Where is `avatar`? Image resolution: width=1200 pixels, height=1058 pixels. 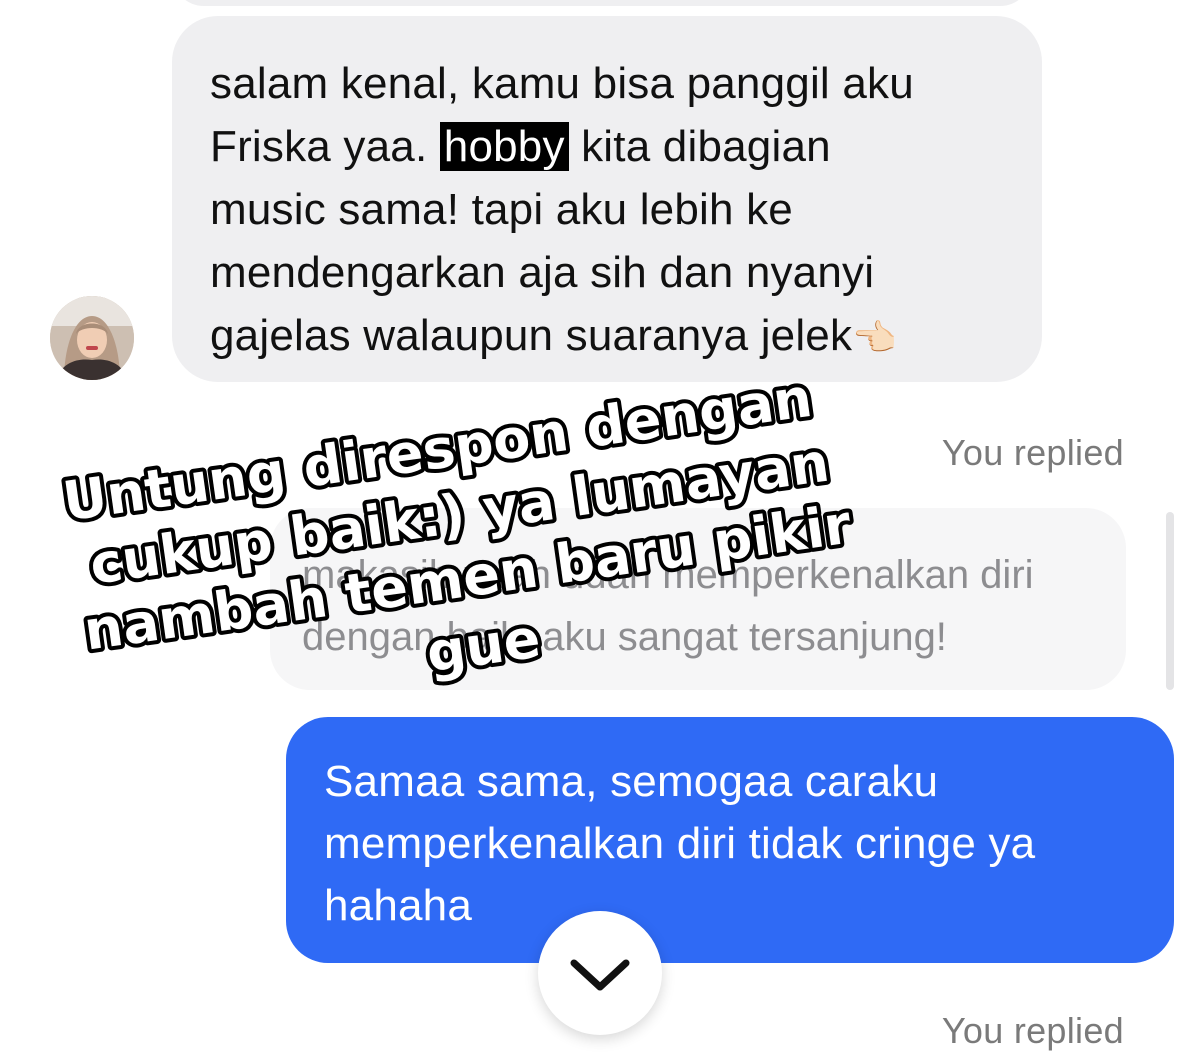
avatar is located at coordinates (92, 338).